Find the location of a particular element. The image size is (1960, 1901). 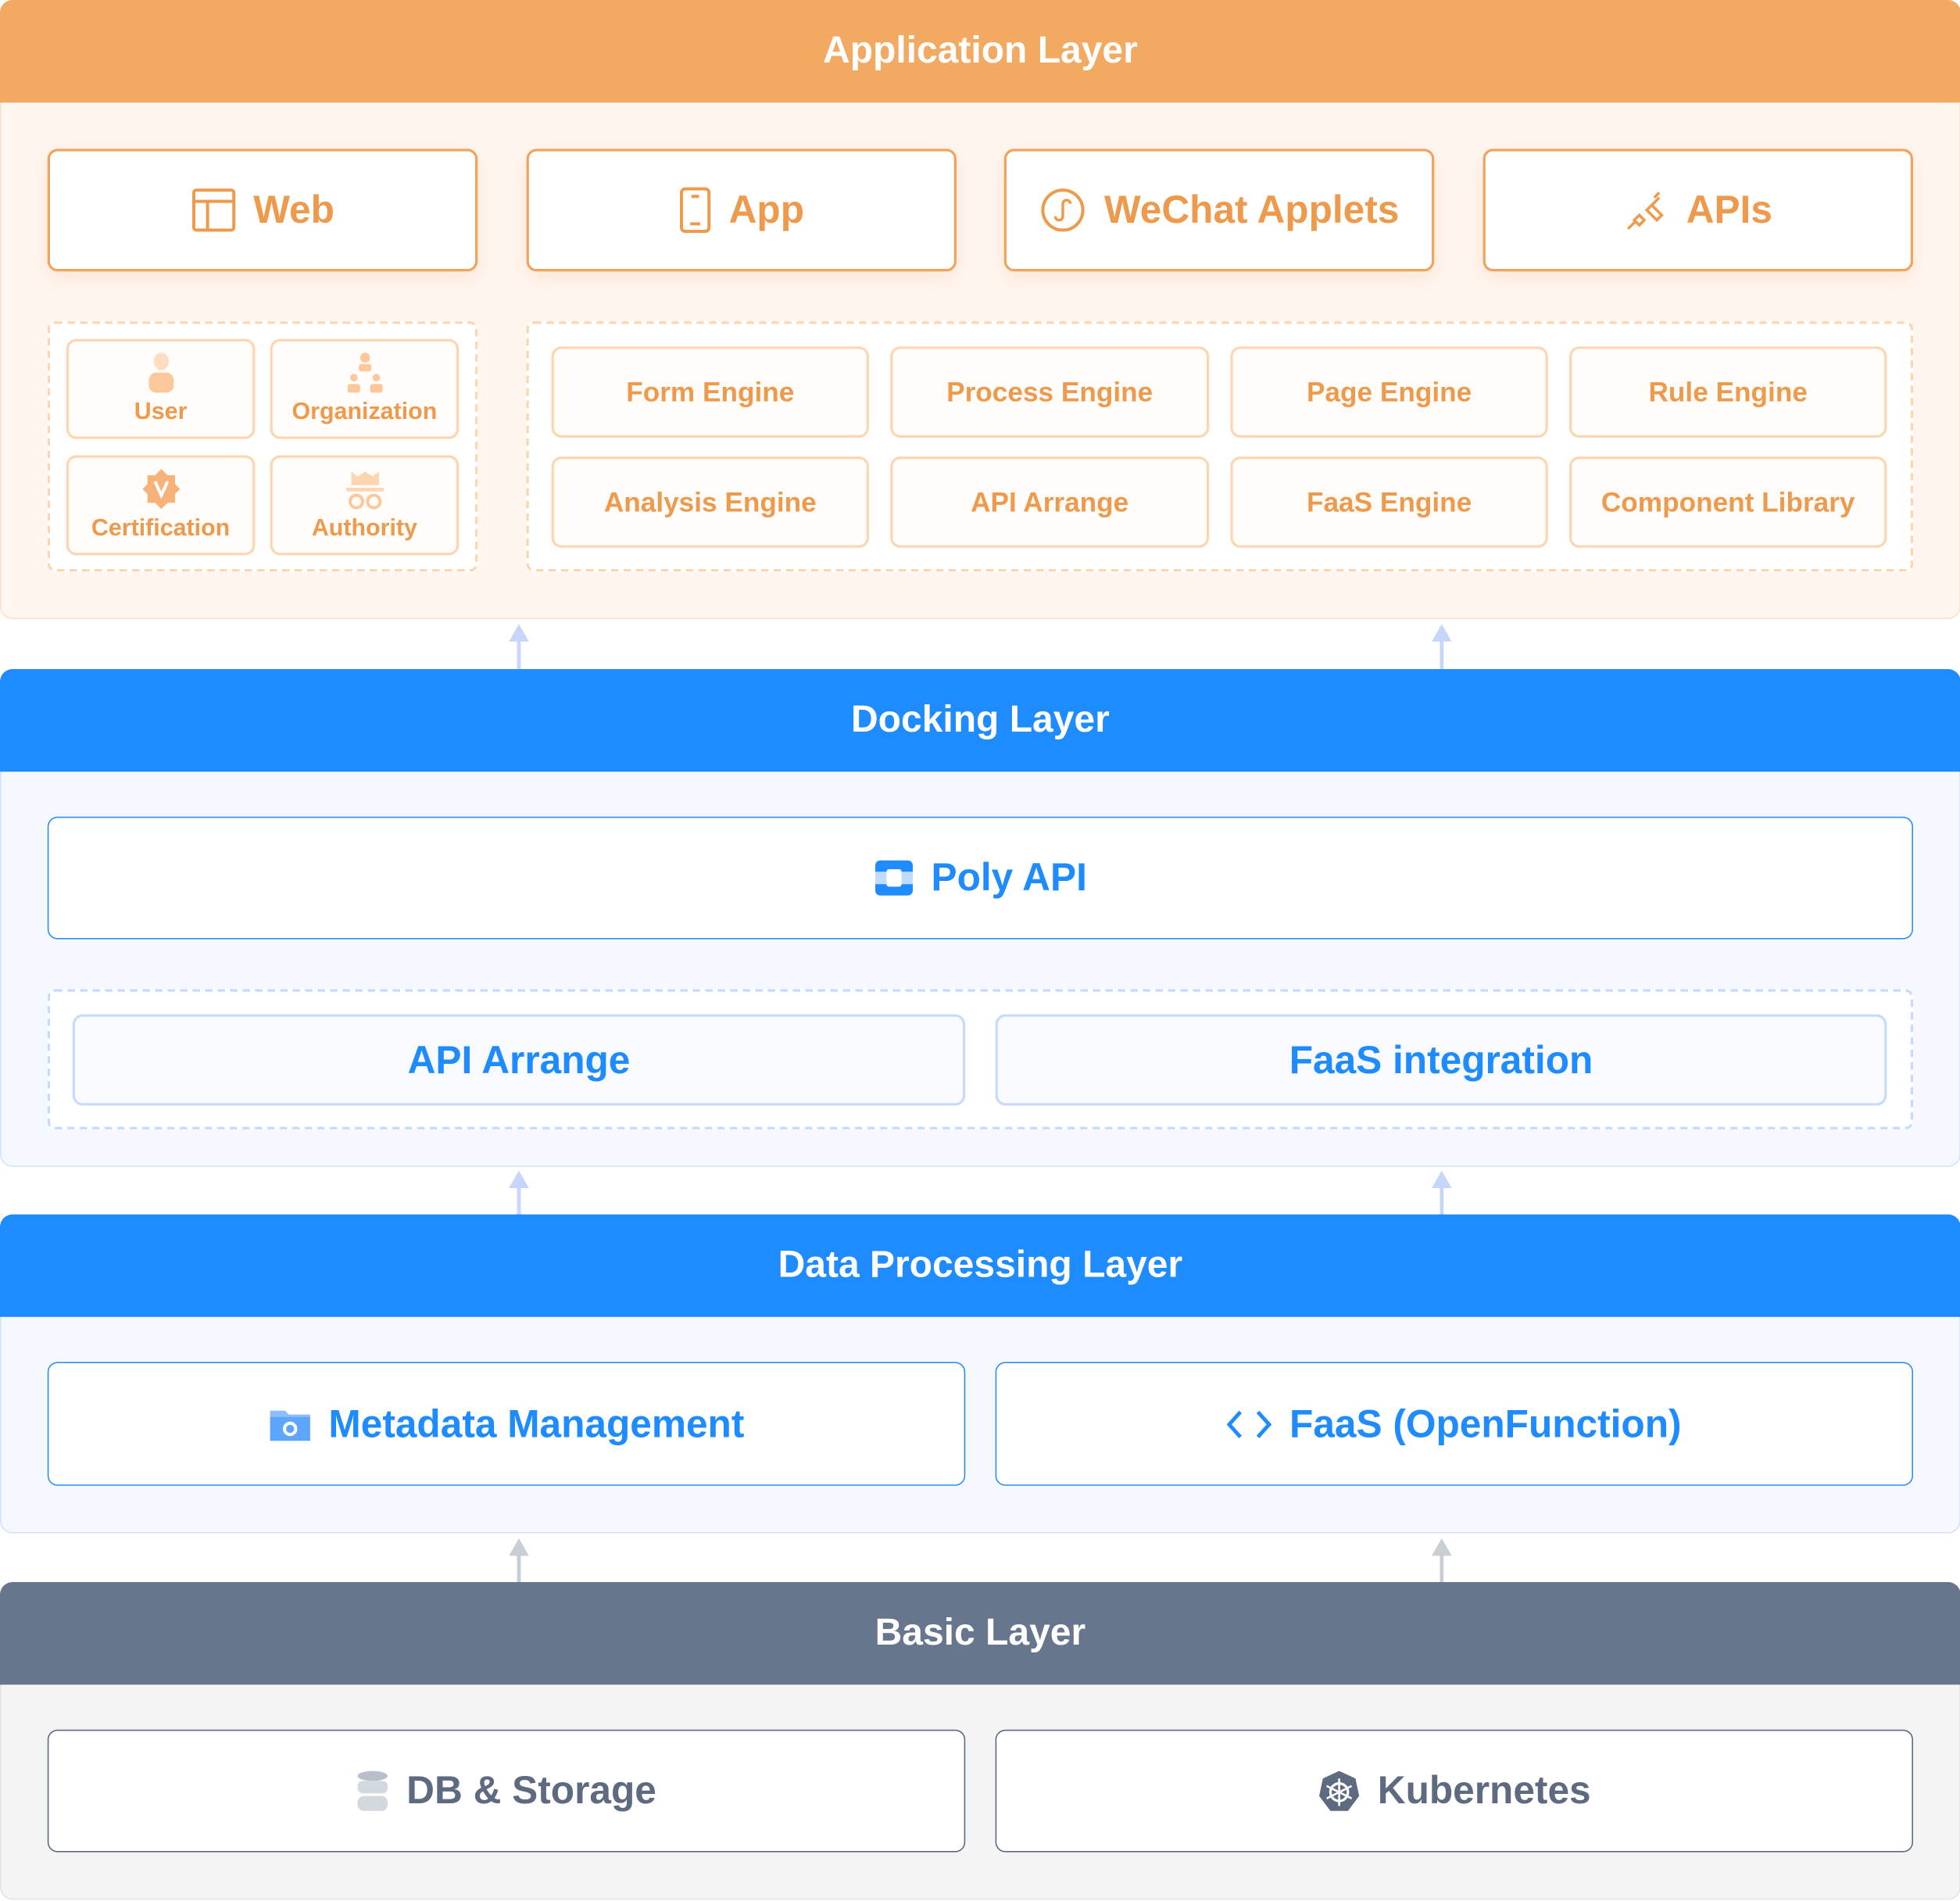

faas-label: FaaS (OpenFunction) is located at coordinates (1485, 1423).